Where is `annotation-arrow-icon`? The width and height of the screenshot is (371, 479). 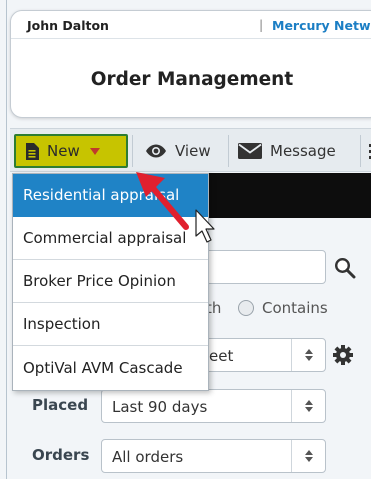 annotation-arrow-icon is located at coordinates (162, 201).